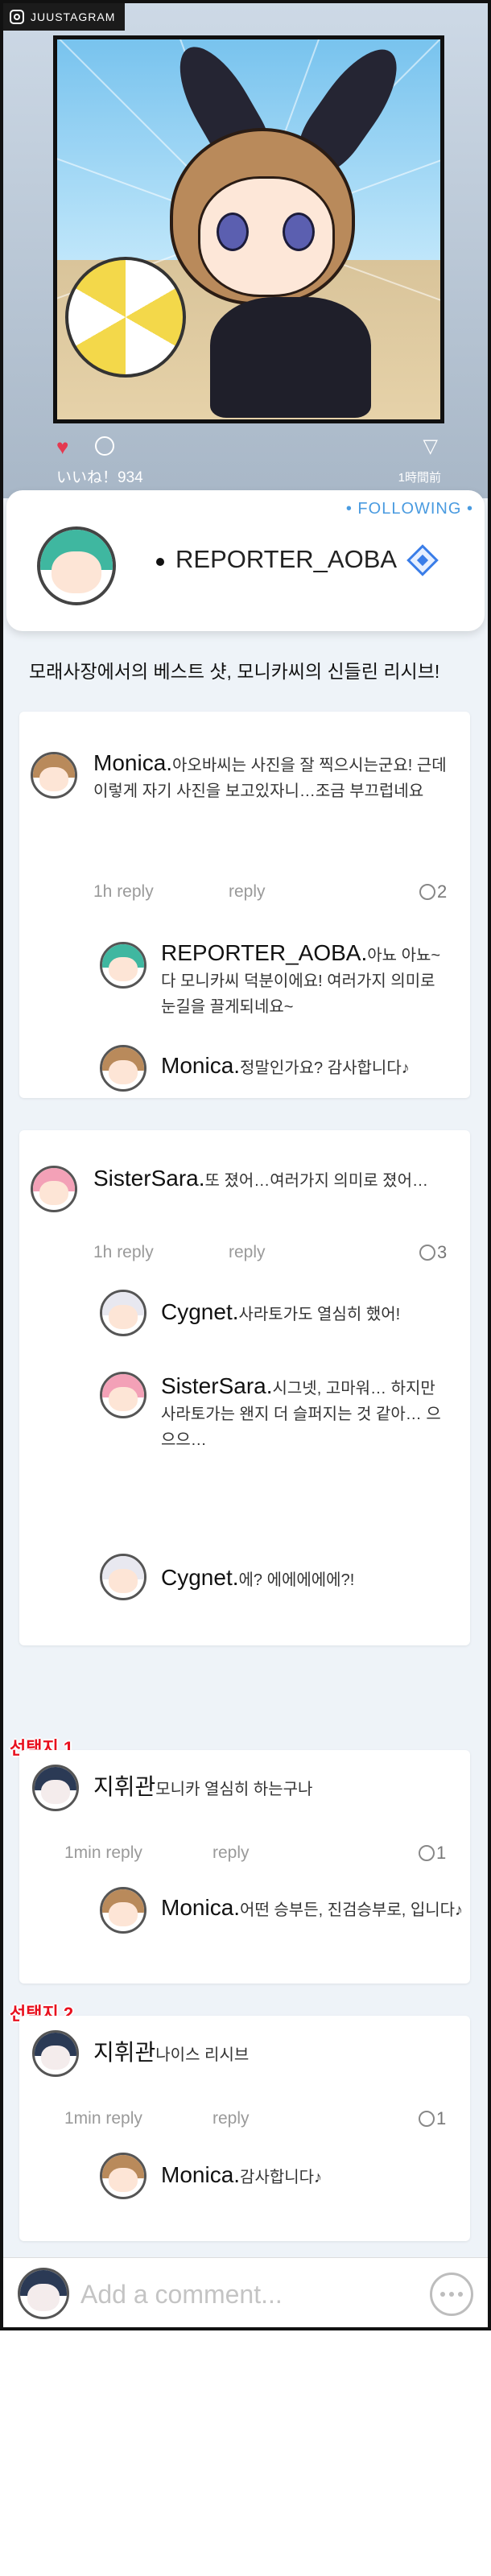 The width and height of the screenshot is (491, 2576). I want to click on comment-input, so click(245, 2294).